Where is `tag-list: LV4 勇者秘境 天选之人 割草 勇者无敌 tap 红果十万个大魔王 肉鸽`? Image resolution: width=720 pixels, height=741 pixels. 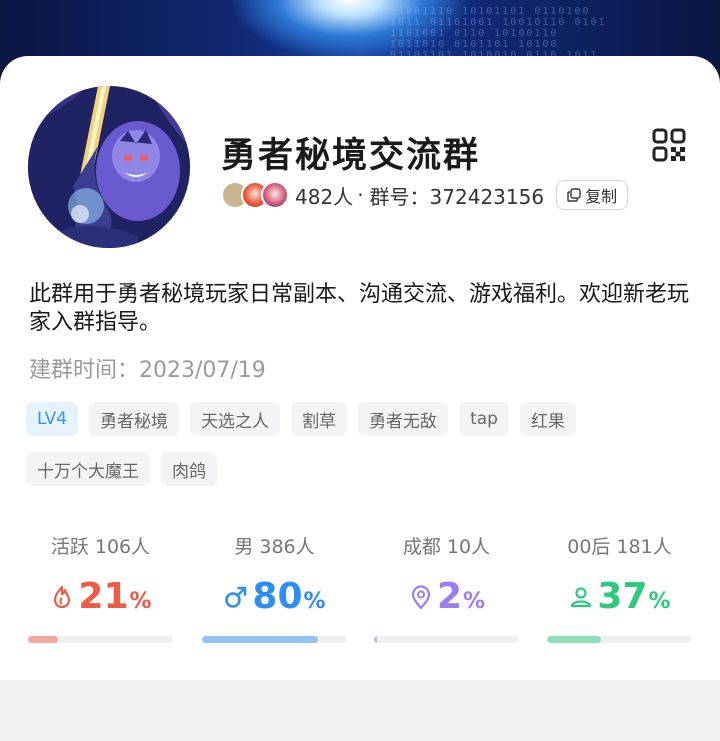
tag-list: LV4 勇者秘境 天选之人 割草 勇者无敌 tap 红果十万个大魔王 肉鸽 is located at coordinates (366, 444).